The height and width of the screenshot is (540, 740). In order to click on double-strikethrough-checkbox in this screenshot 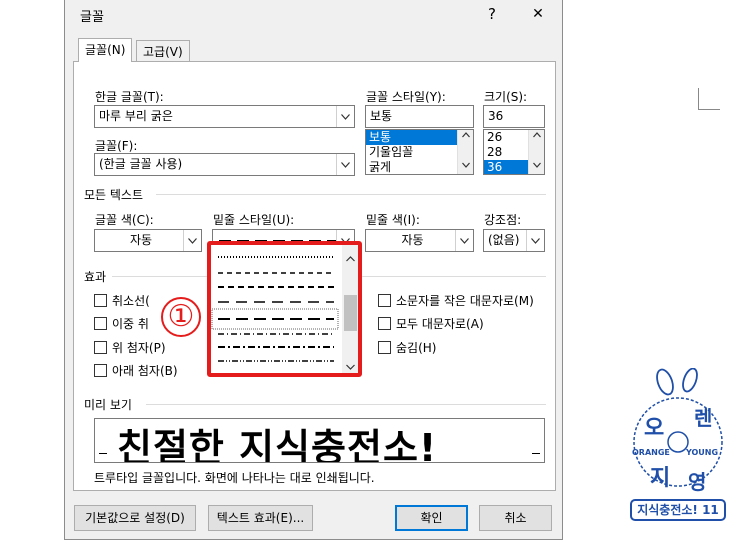, I will do `click(100, 323)`.